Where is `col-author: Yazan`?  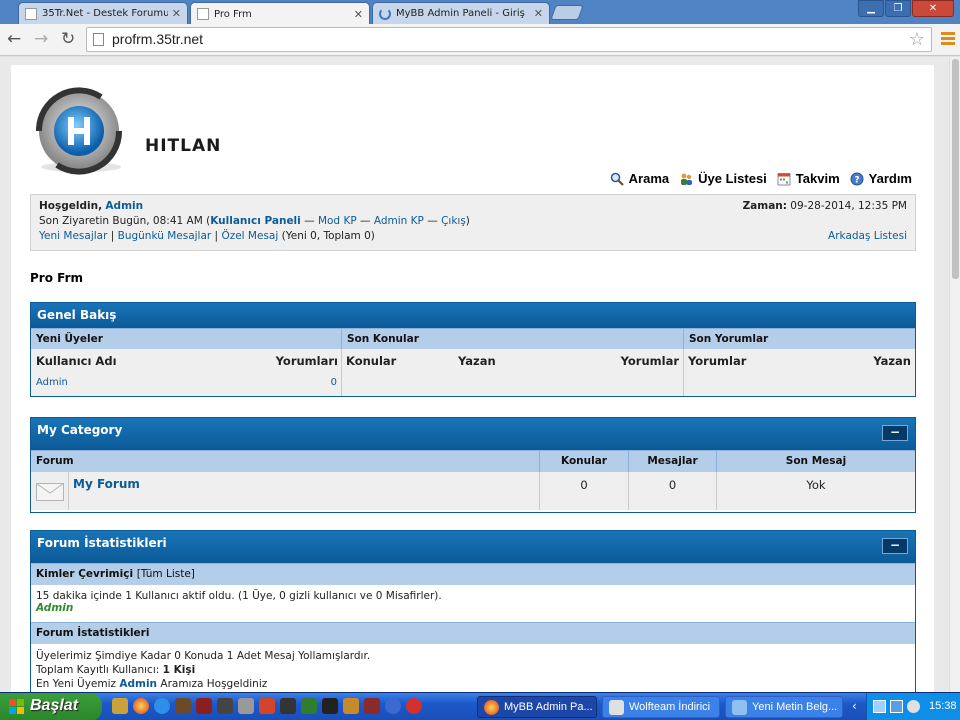
col-author: Yazan is located at coordinates (477, 361).